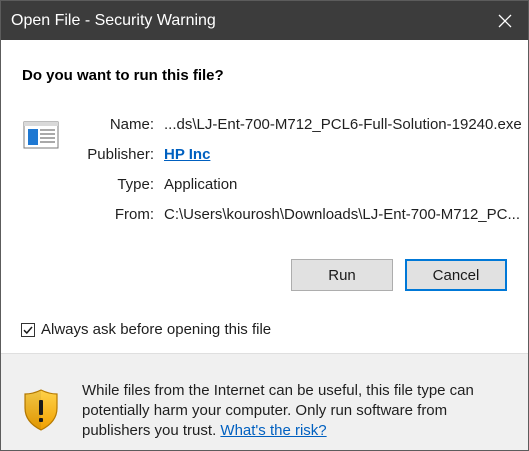 Image resolution: width=529 pixels, height=451 pixels. I want to click on close-icon, so click(505, 20).